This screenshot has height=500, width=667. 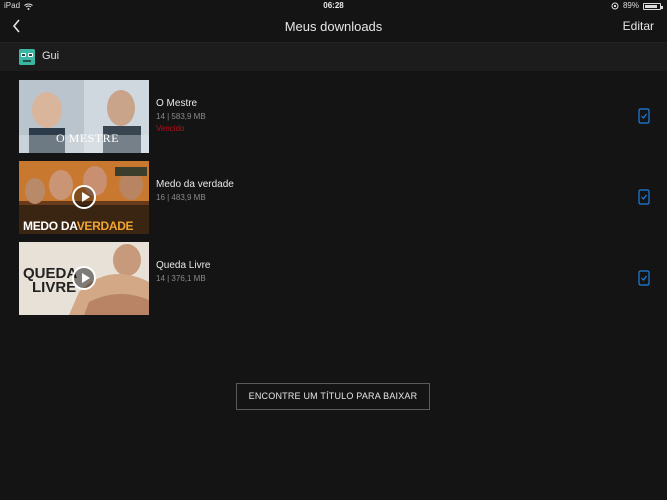 What do you see at coordinates (333, 56) in the screenshot?
I see `profile-bar: Gui` at bounding box center [333, 56].